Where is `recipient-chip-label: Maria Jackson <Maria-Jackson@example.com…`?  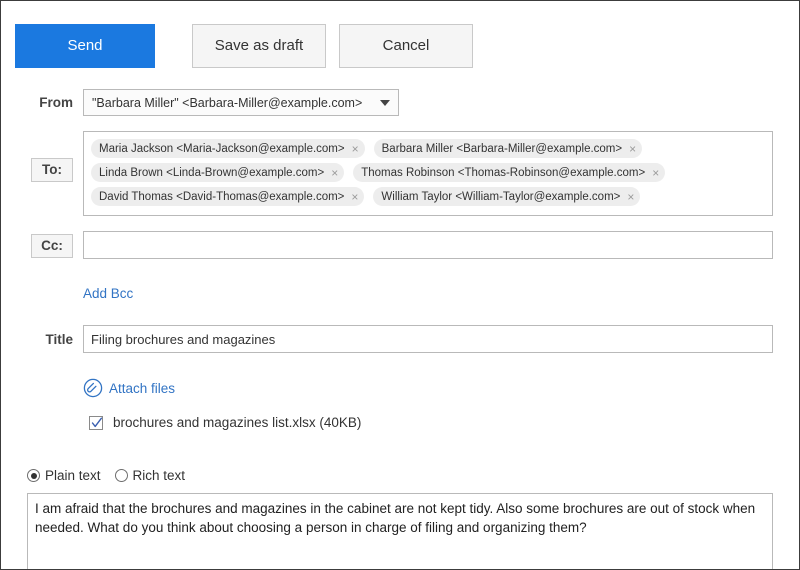 recipient-chip-label: Maria Jackson <Maria-Jackson@example.com… is located at coordinates (222, 148).